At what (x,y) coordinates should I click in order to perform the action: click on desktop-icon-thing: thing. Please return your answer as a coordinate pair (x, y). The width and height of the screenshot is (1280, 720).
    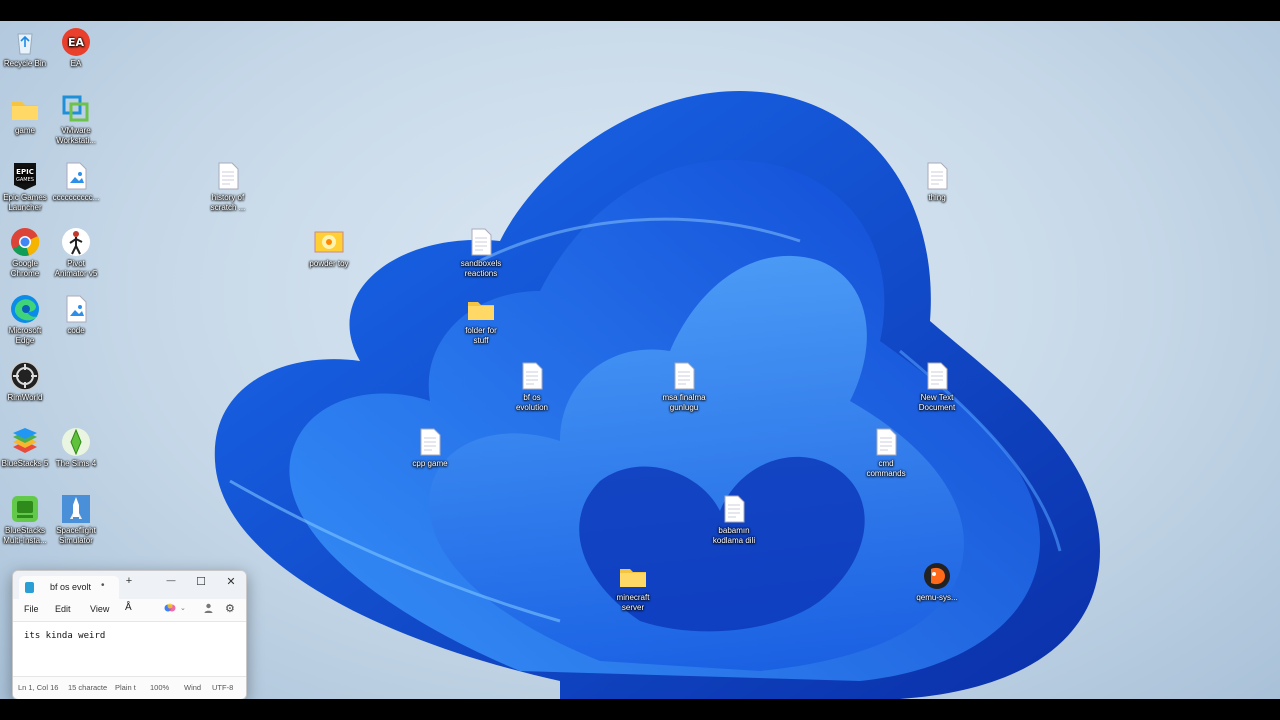
    Looking at the image, I should click on (937, 182).